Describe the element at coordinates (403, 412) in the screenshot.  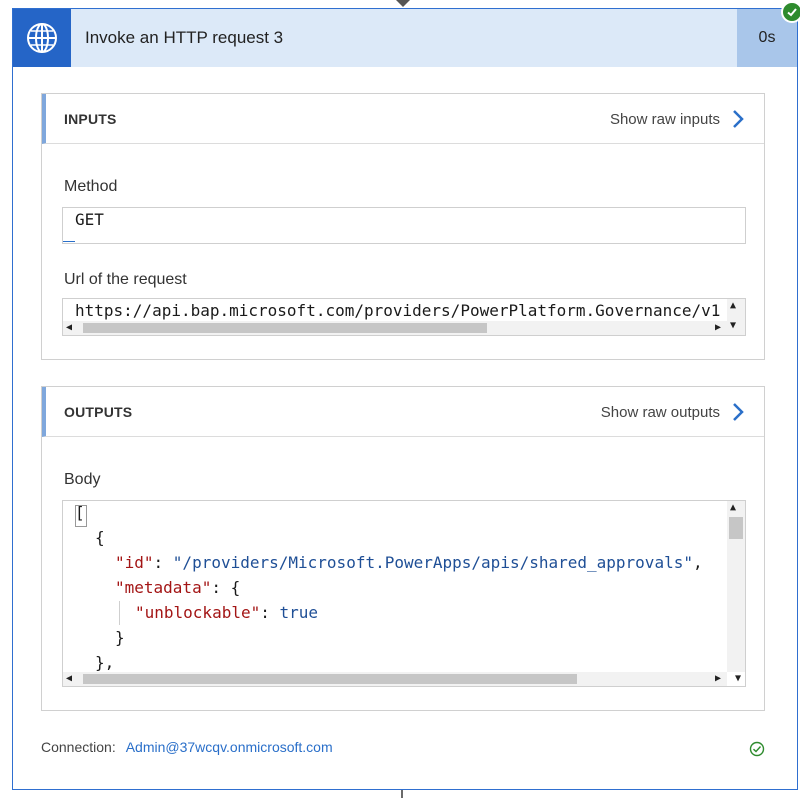
I see `outputs-header: OUTPUTS Show raw outputs` at that location.